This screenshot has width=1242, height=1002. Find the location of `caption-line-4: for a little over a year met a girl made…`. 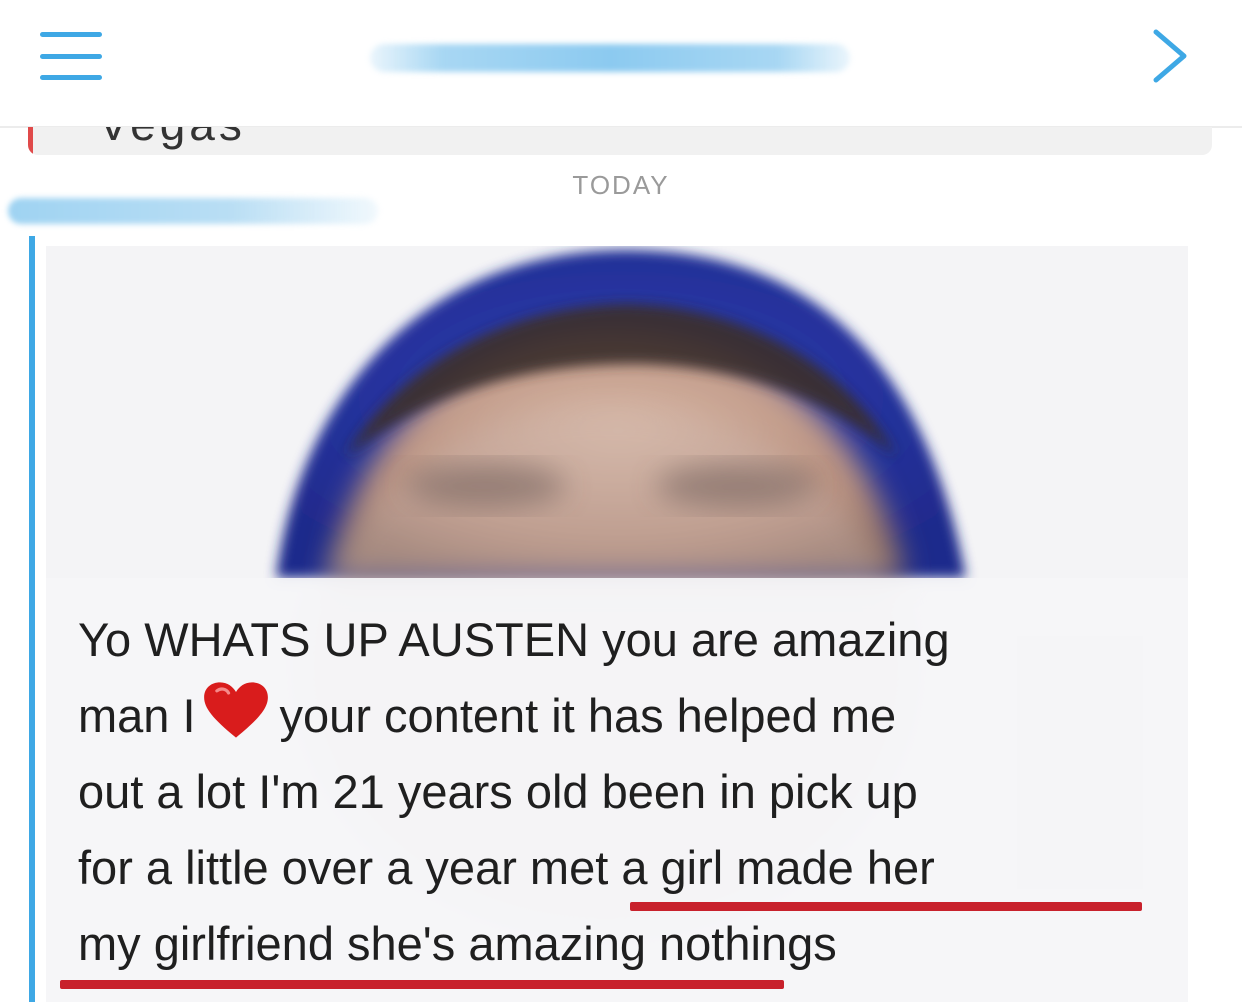

caption-line-4: for a little over a year met a girl made… is located at coordinates (506, 867).